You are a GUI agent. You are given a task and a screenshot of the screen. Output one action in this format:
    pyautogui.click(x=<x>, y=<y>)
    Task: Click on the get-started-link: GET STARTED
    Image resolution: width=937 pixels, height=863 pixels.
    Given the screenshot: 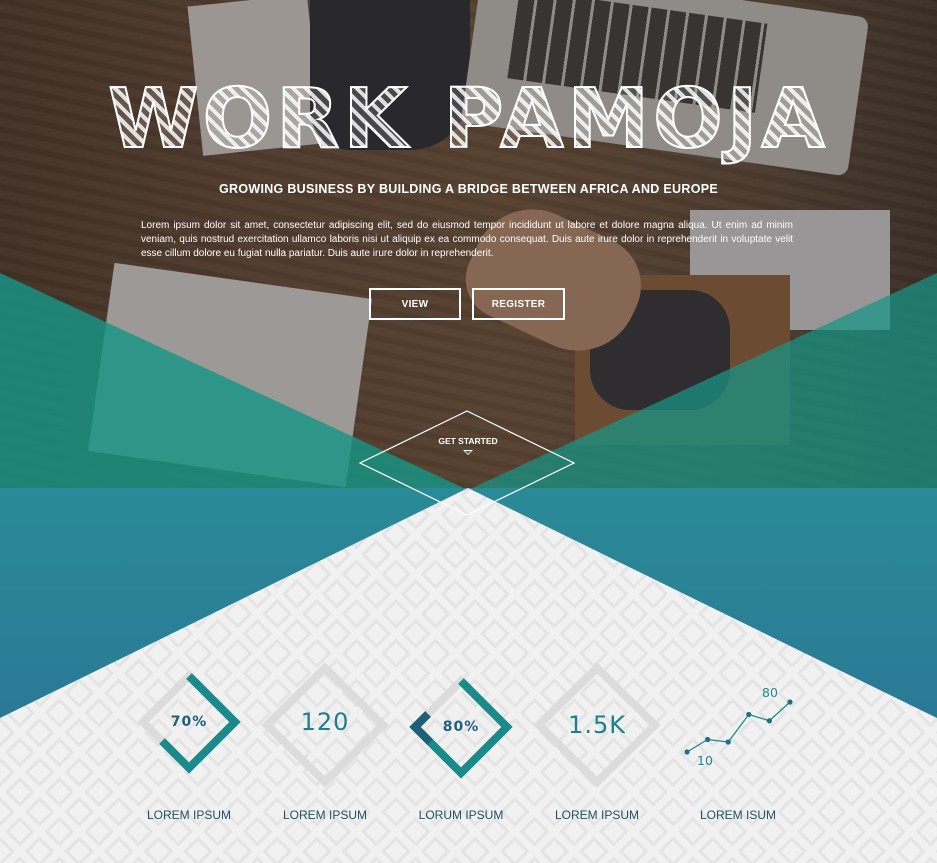 What is the action you would take?
    pyautogui.click(x=468, y=445)
    